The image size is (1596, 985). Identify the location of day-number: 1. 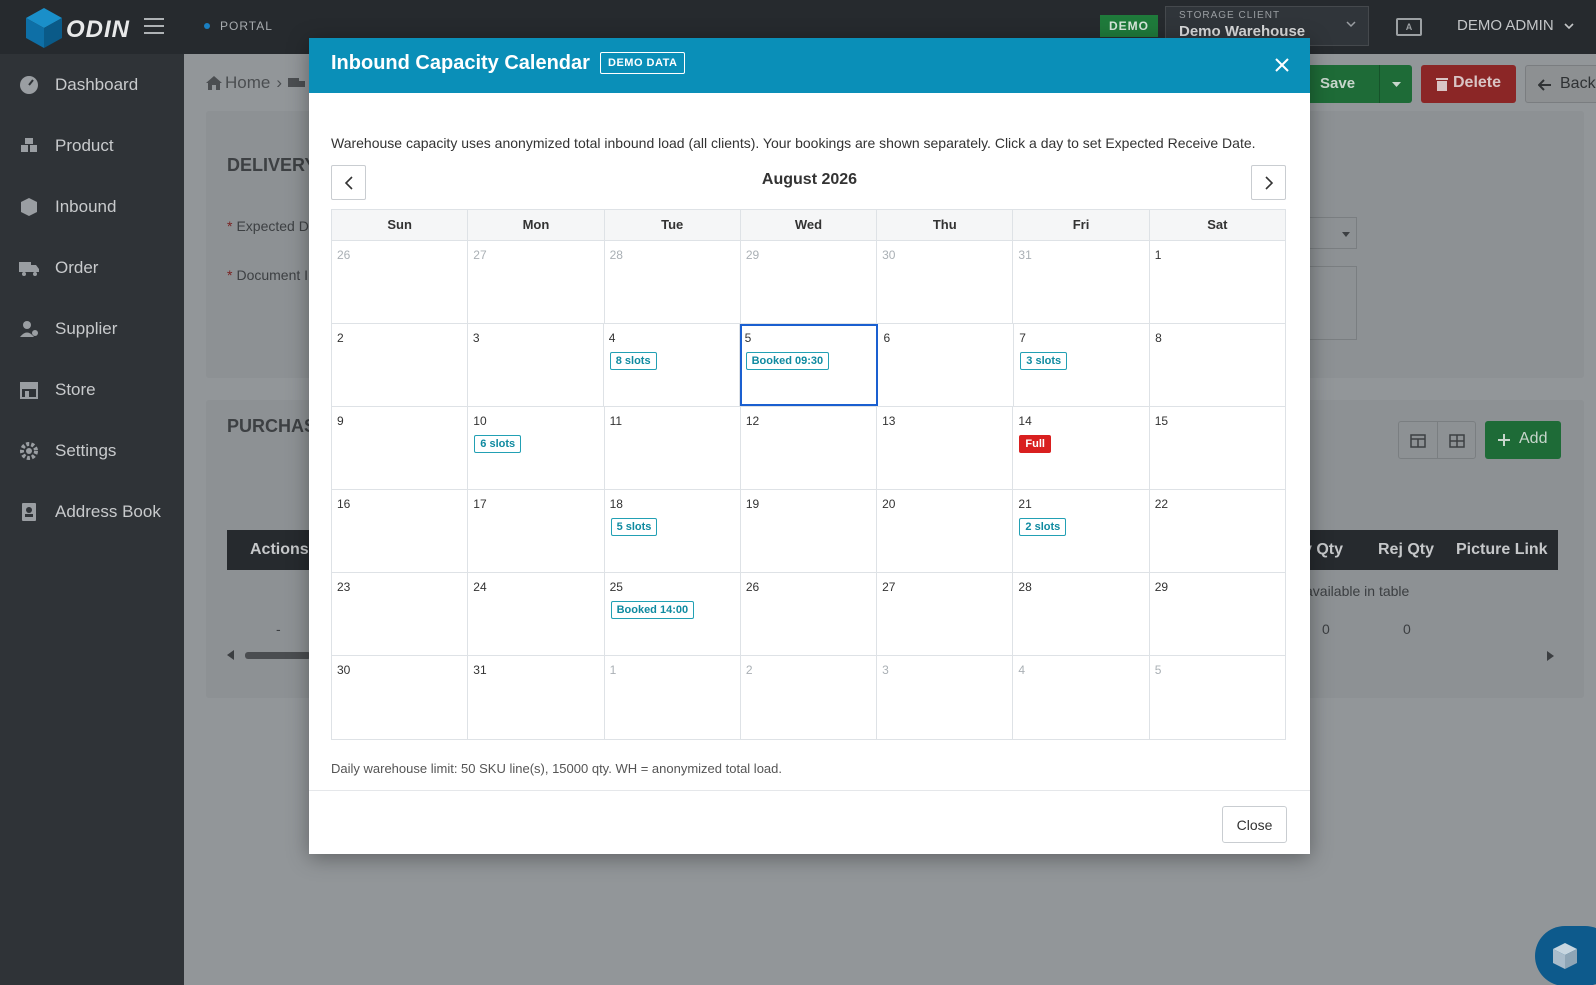
(1158, 255).